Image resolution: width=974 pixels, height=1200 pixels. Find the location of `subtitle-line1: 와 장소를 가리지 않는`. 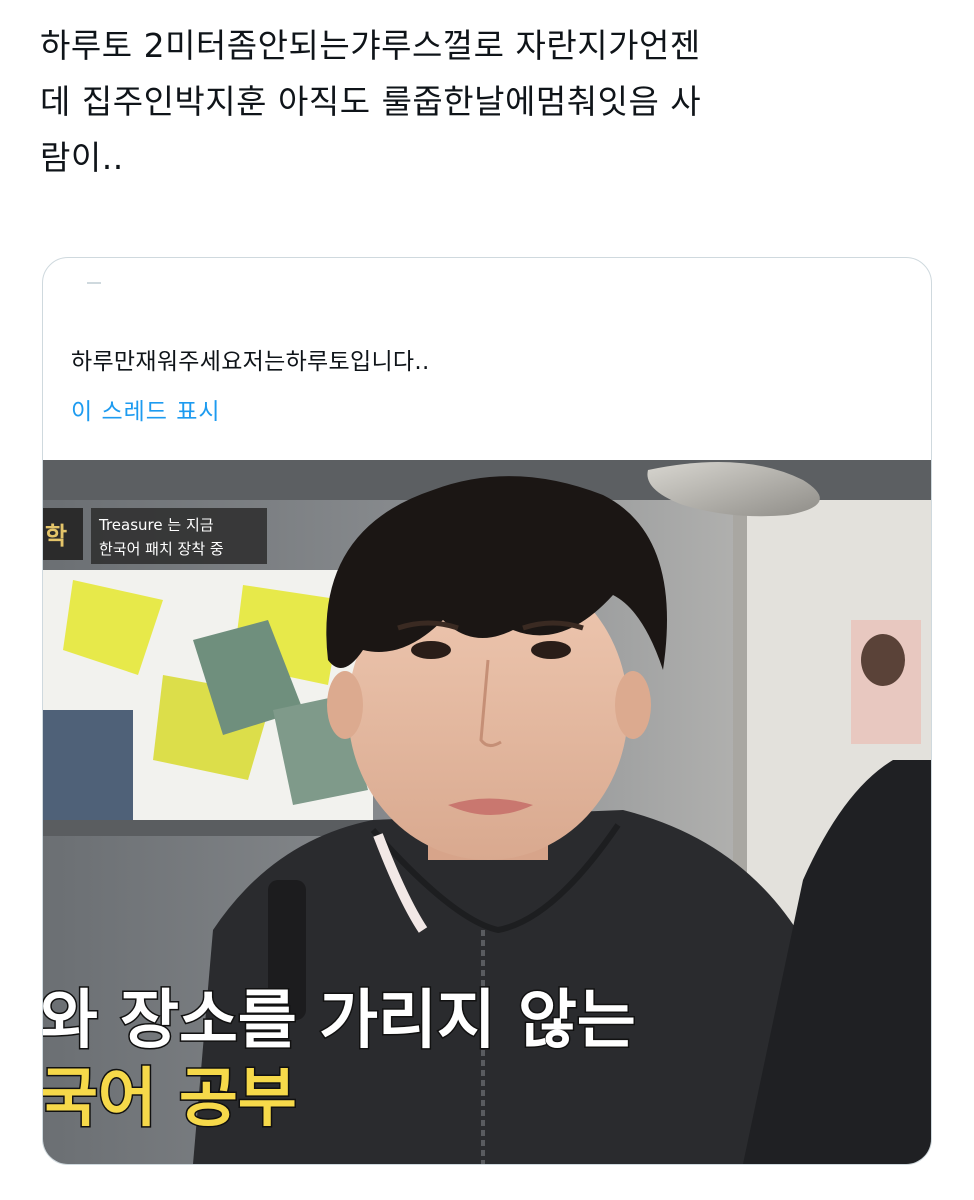

subtitle-line1: 와 장소를 가리지 않는 is located at coordinates (339, 1021).